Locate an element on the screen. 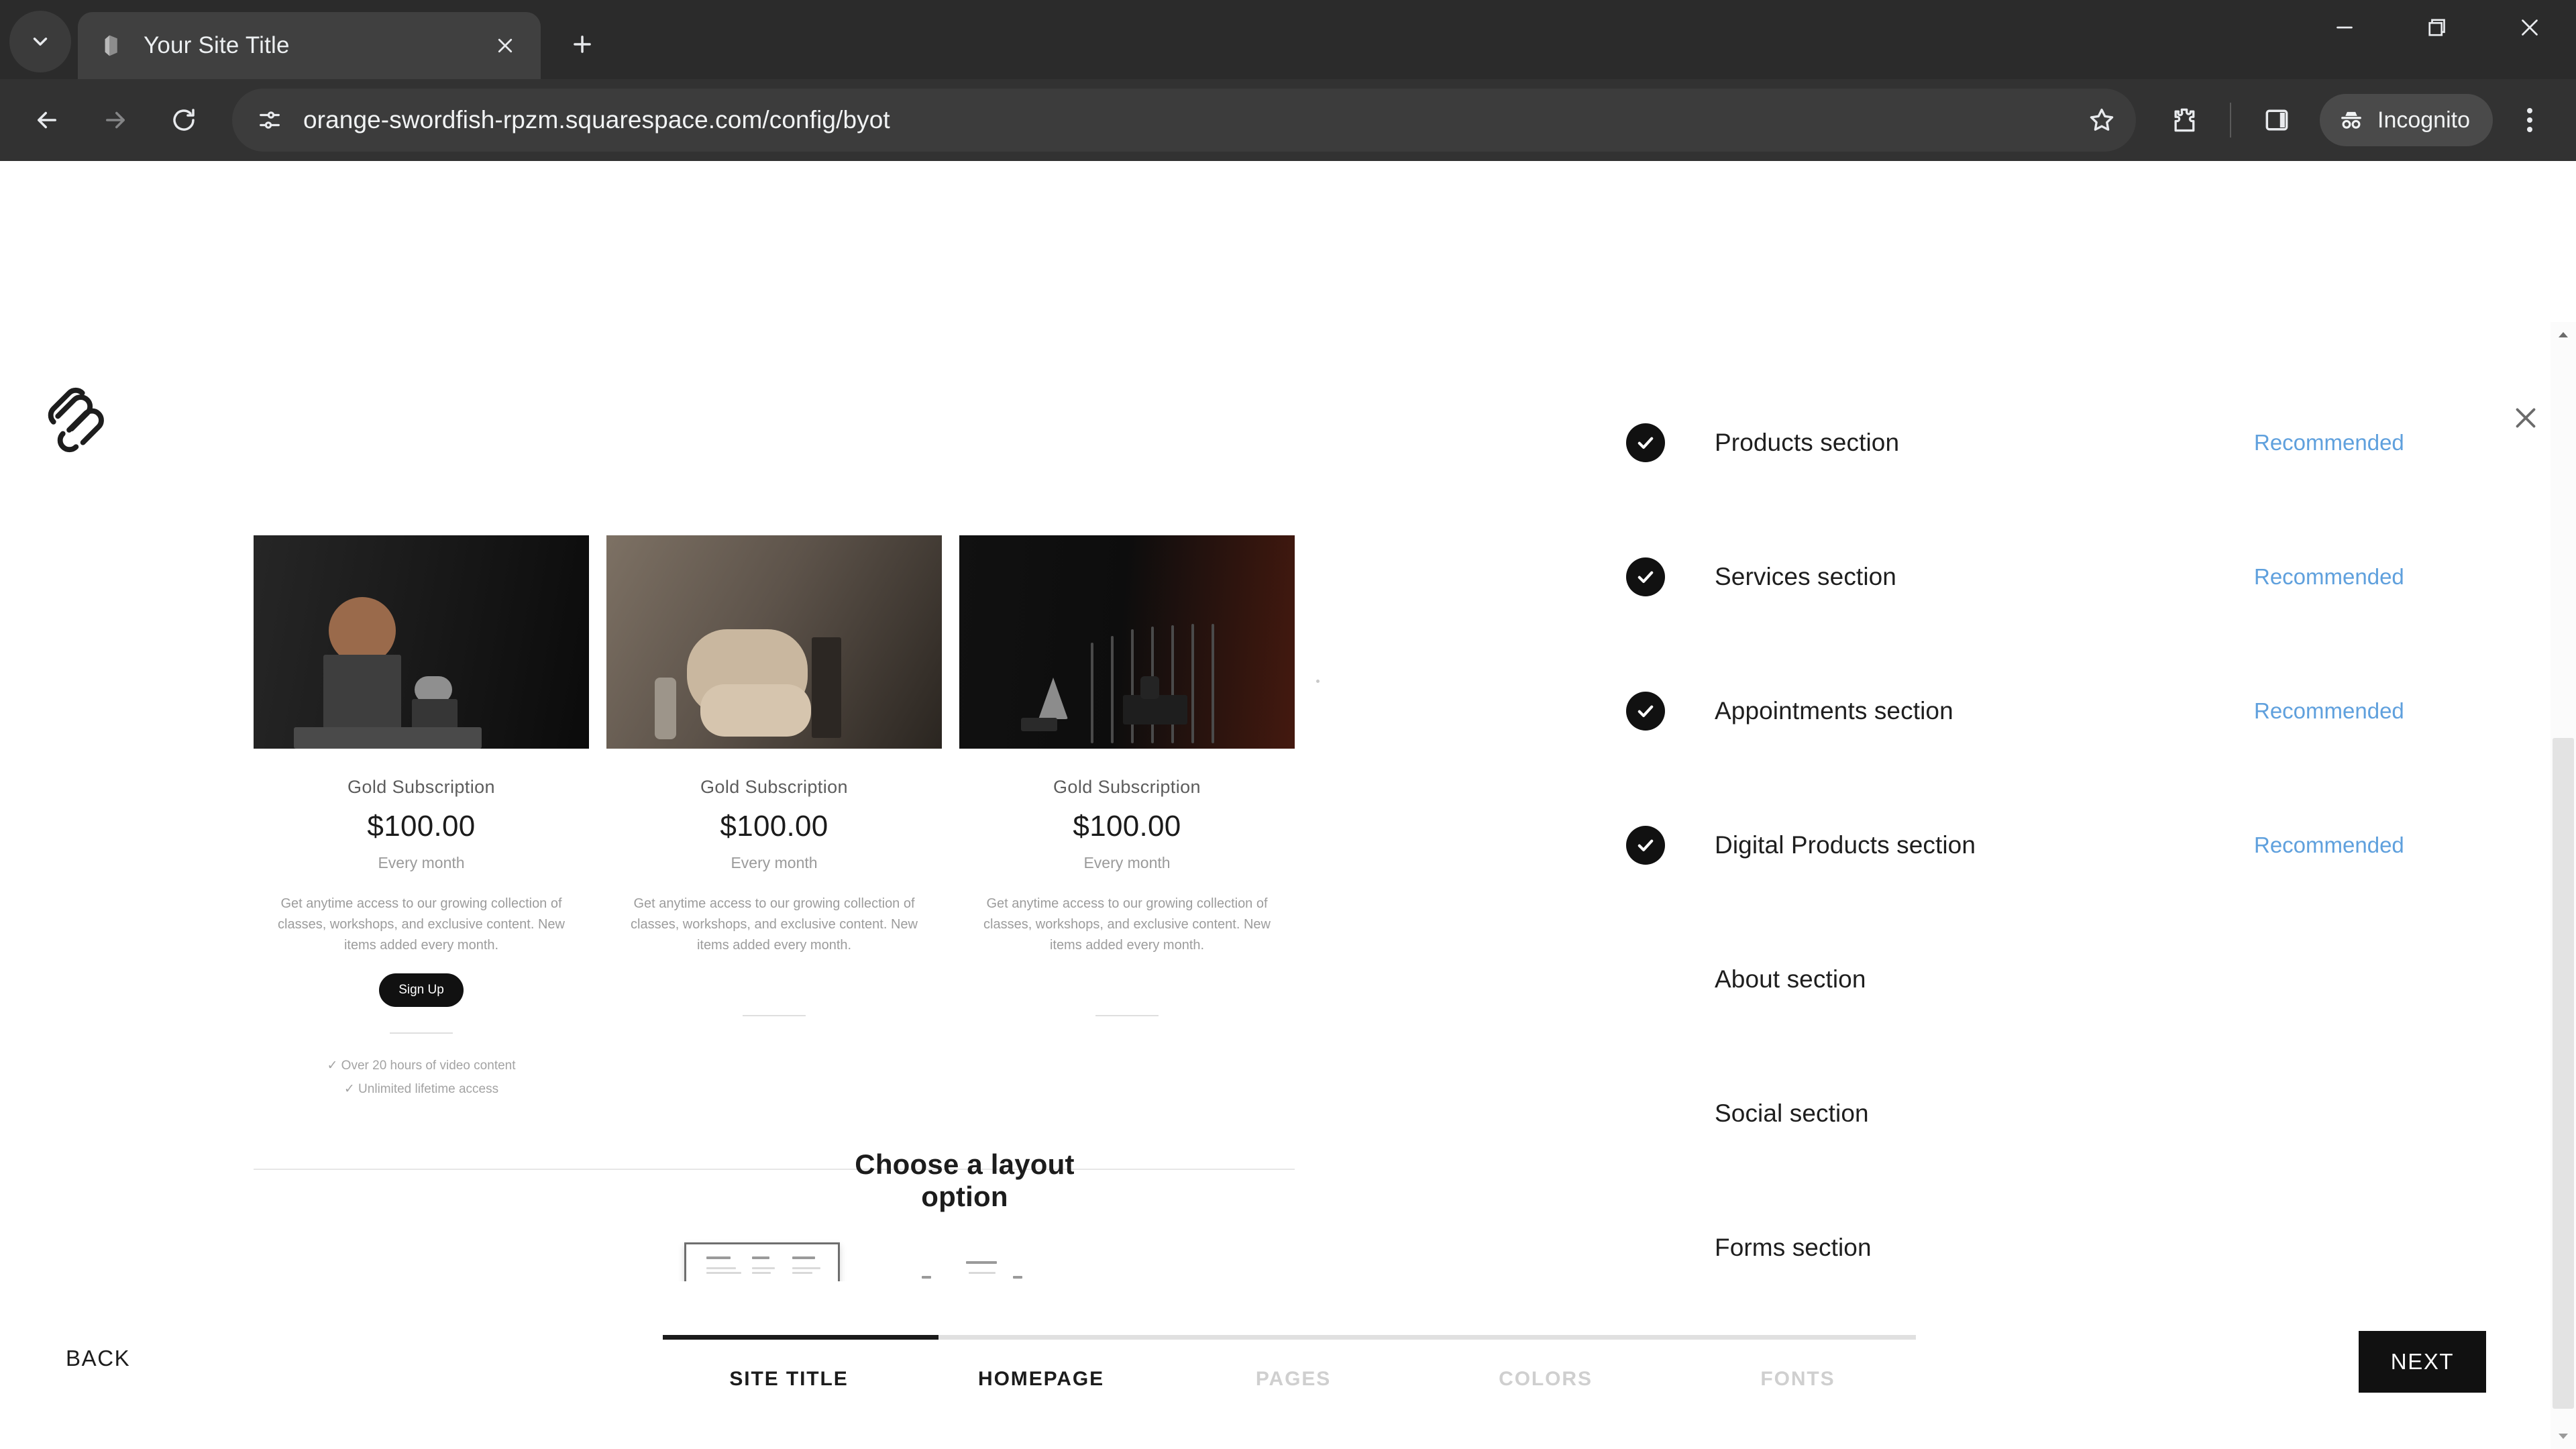 This screenshot has width=2576, height=1449. section-row: Services section Recommended is located at coordinates (2061, 577).